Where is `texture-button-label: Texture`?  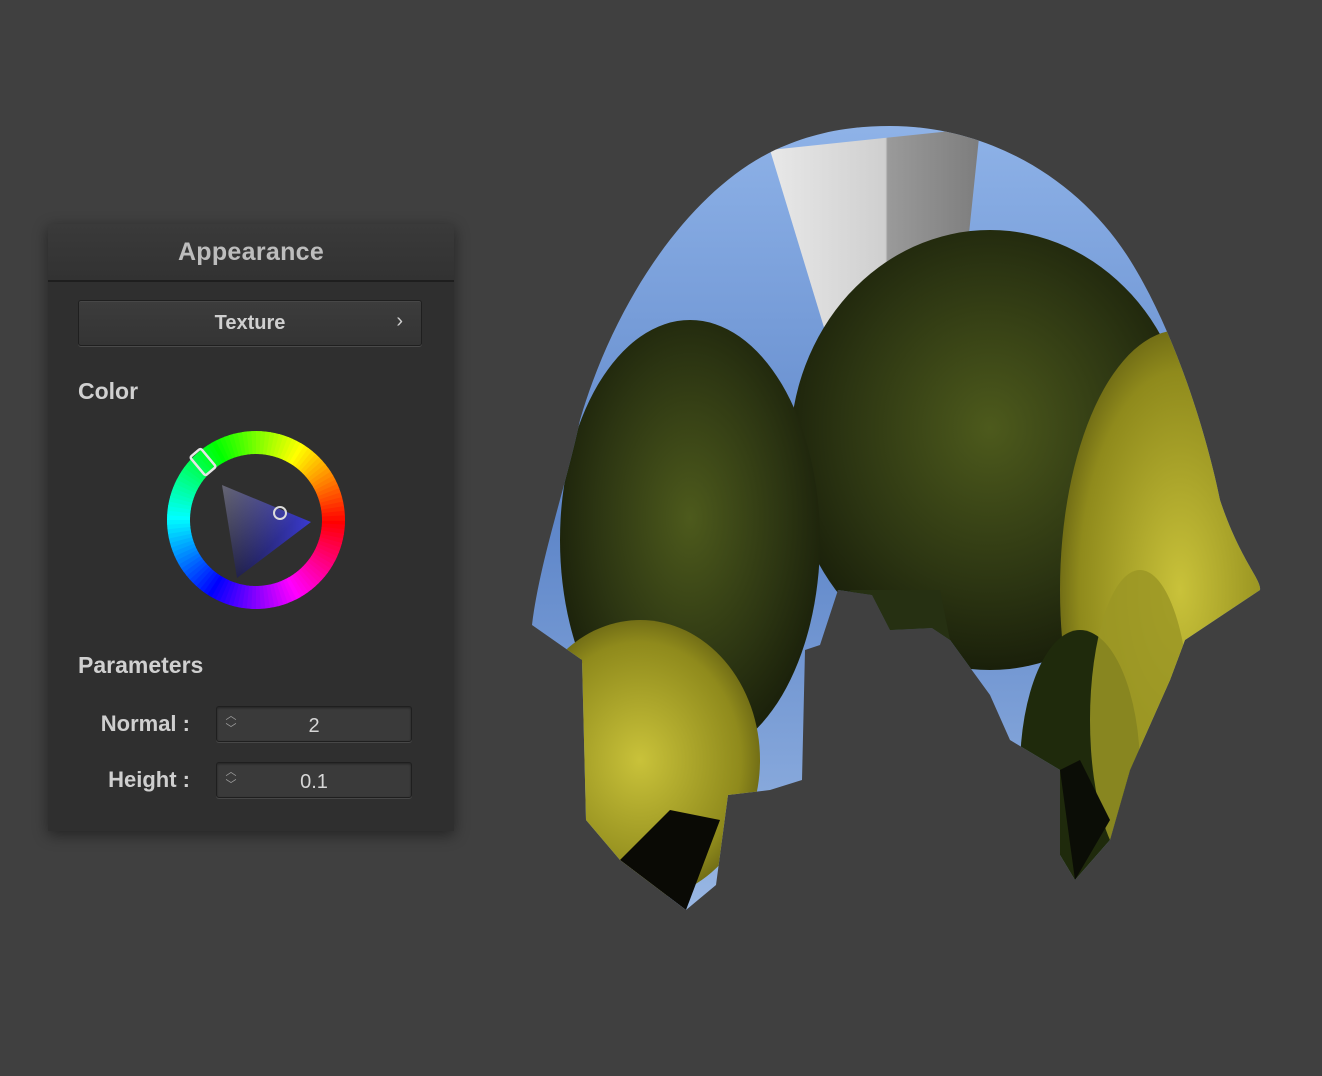 texture-button-label: Texture is located at coordinates (250, 322).